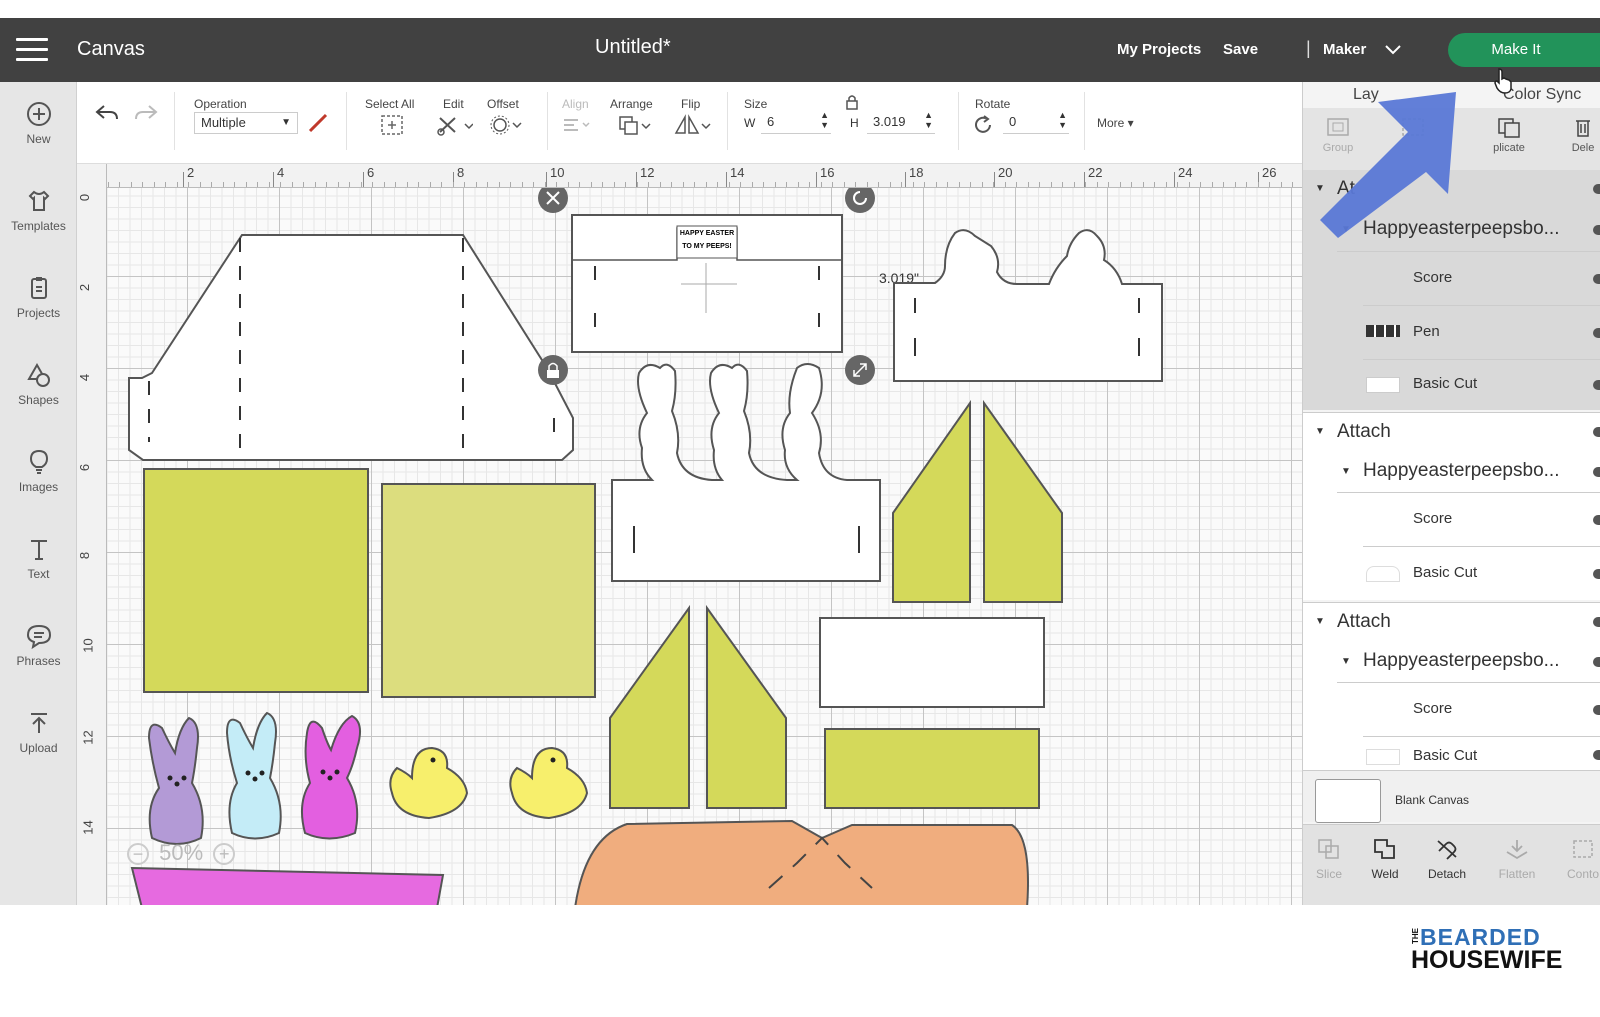  What do you see at coordinates (707, 233) in the screenshot?
I see `card-text-line-1: HAPPY EASTER` at bounding box center [707, 233].